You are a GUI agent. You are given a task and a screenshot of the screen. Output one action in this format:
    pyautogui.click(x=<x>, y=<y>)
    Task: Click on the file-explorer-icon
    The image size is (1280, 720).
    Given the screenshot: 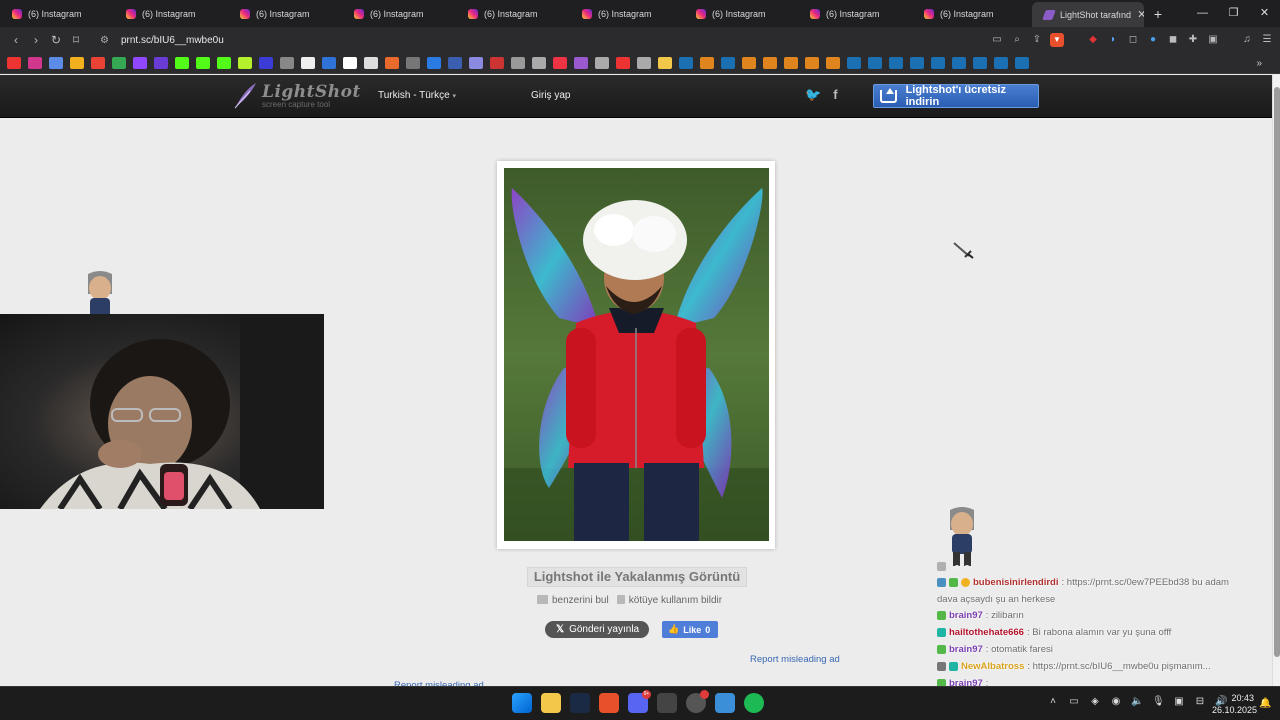 What is the action you would take?
    pyautogui.click(x=551, y=703)
    